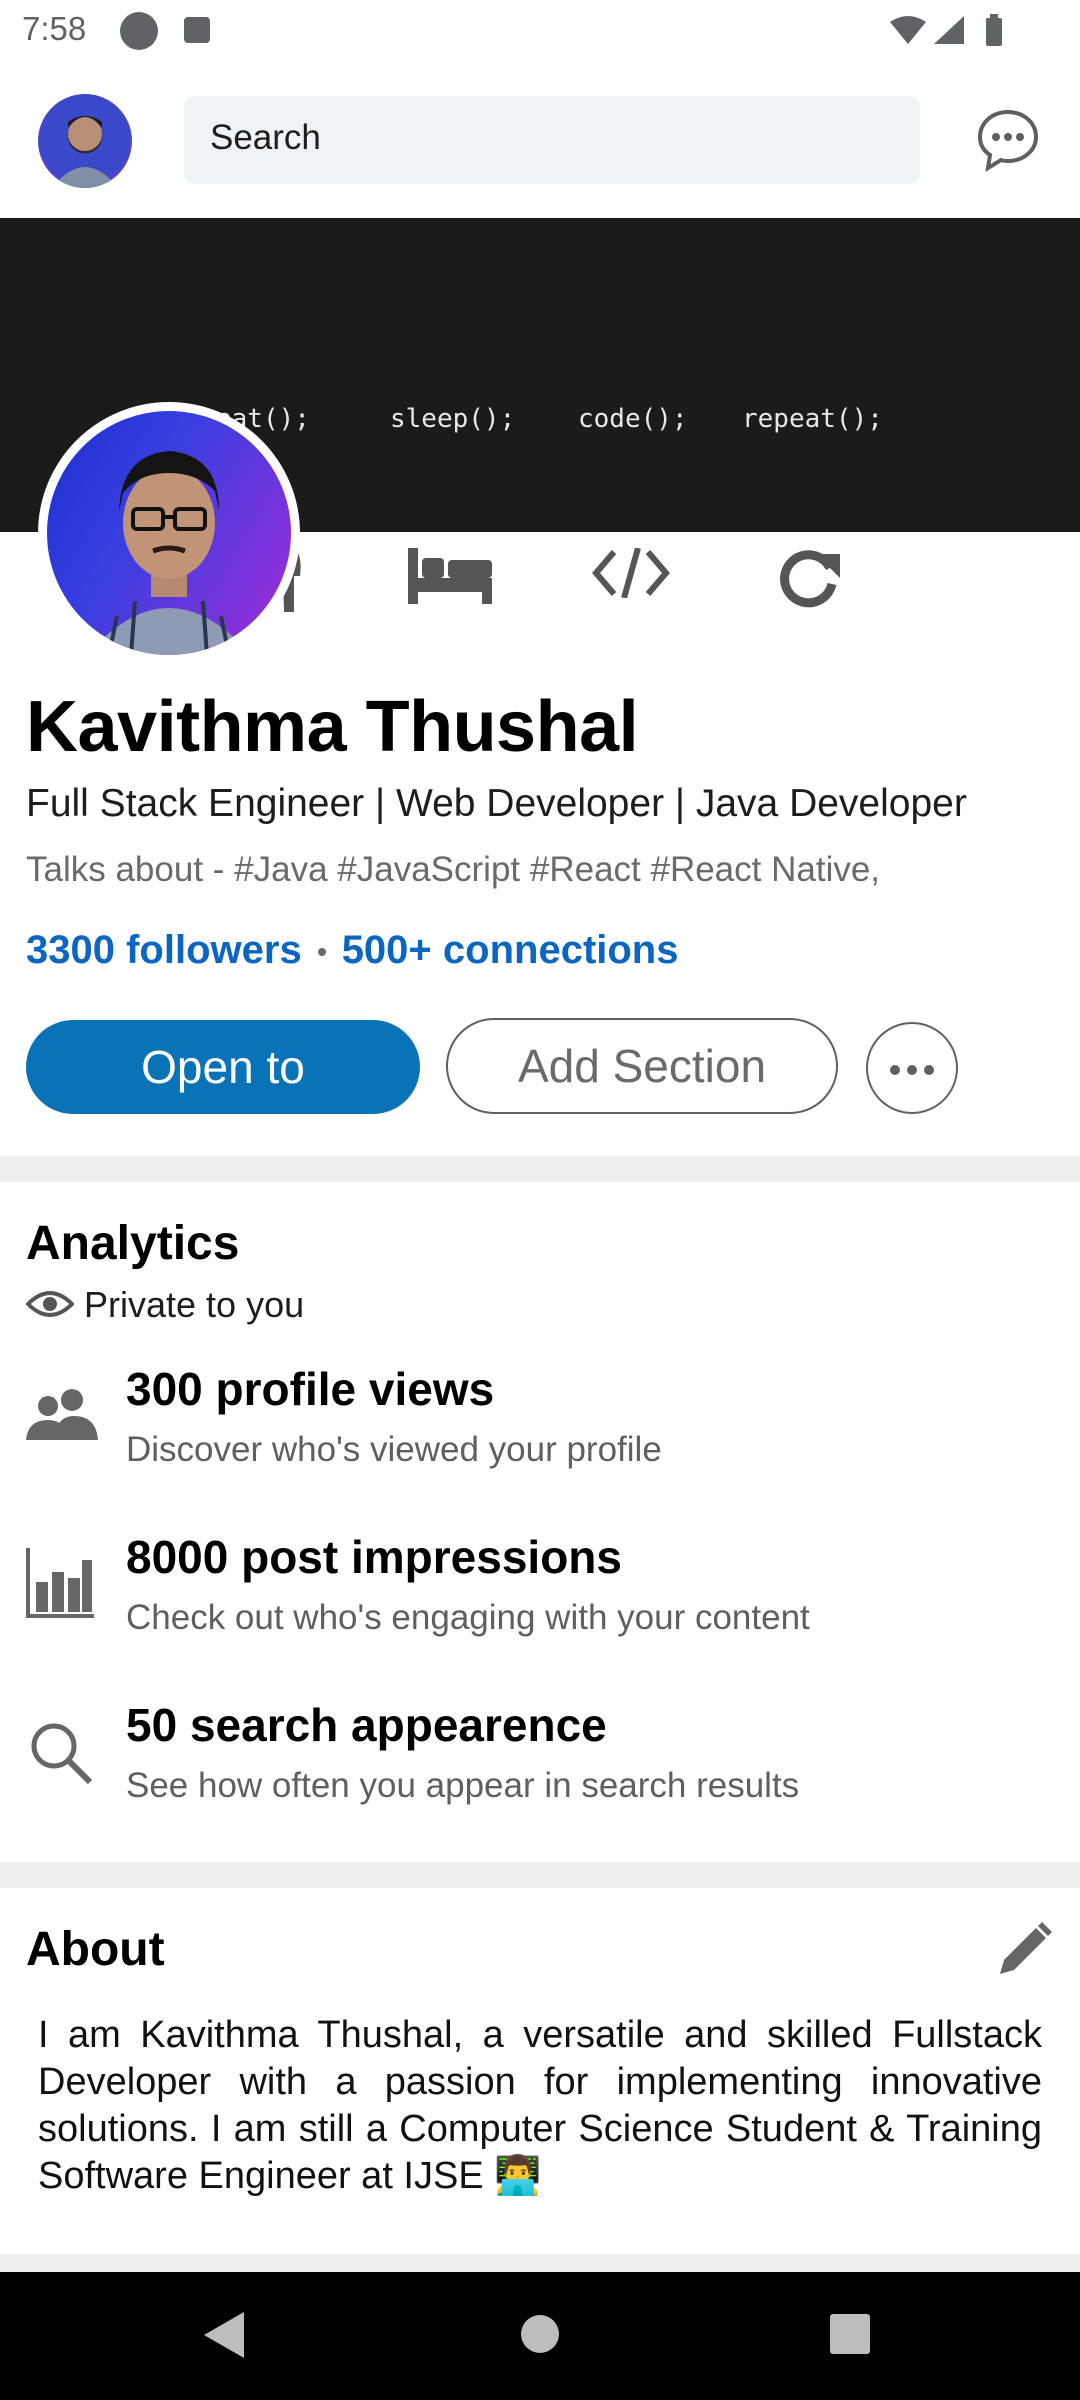 The height and width of the screenshot is (2400, 1080). I want to click on search-icon, so click(61, 1753).